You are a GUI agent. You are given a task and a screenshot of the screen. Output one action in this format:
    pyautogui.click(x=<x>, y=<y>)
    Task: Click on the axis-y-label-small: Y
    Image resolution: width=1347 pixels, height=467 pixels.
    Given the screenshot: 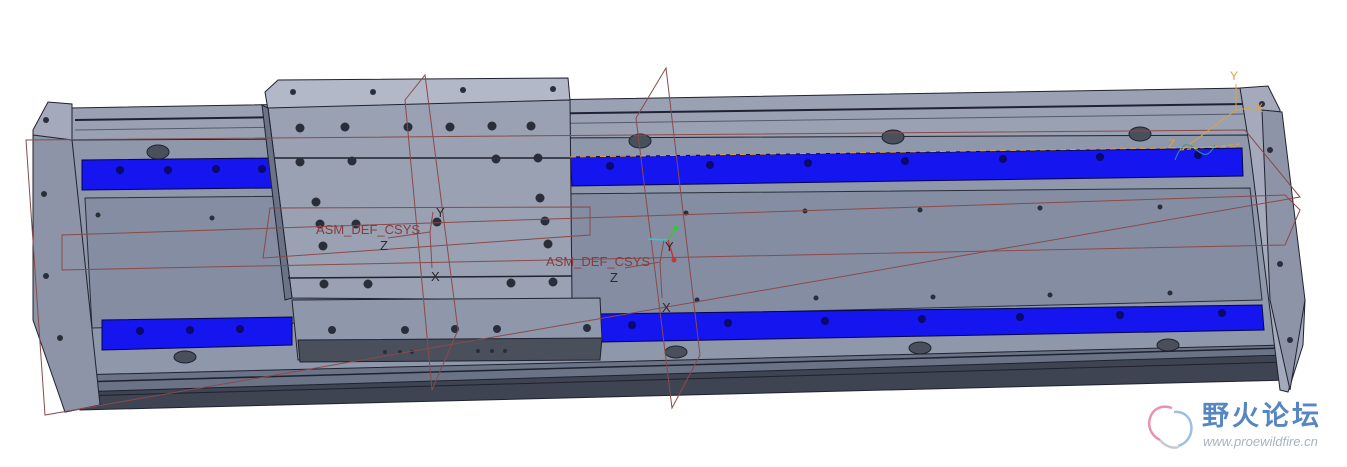 What is the action you would take?
    pyautogui.click(x=1234, y=76)
    